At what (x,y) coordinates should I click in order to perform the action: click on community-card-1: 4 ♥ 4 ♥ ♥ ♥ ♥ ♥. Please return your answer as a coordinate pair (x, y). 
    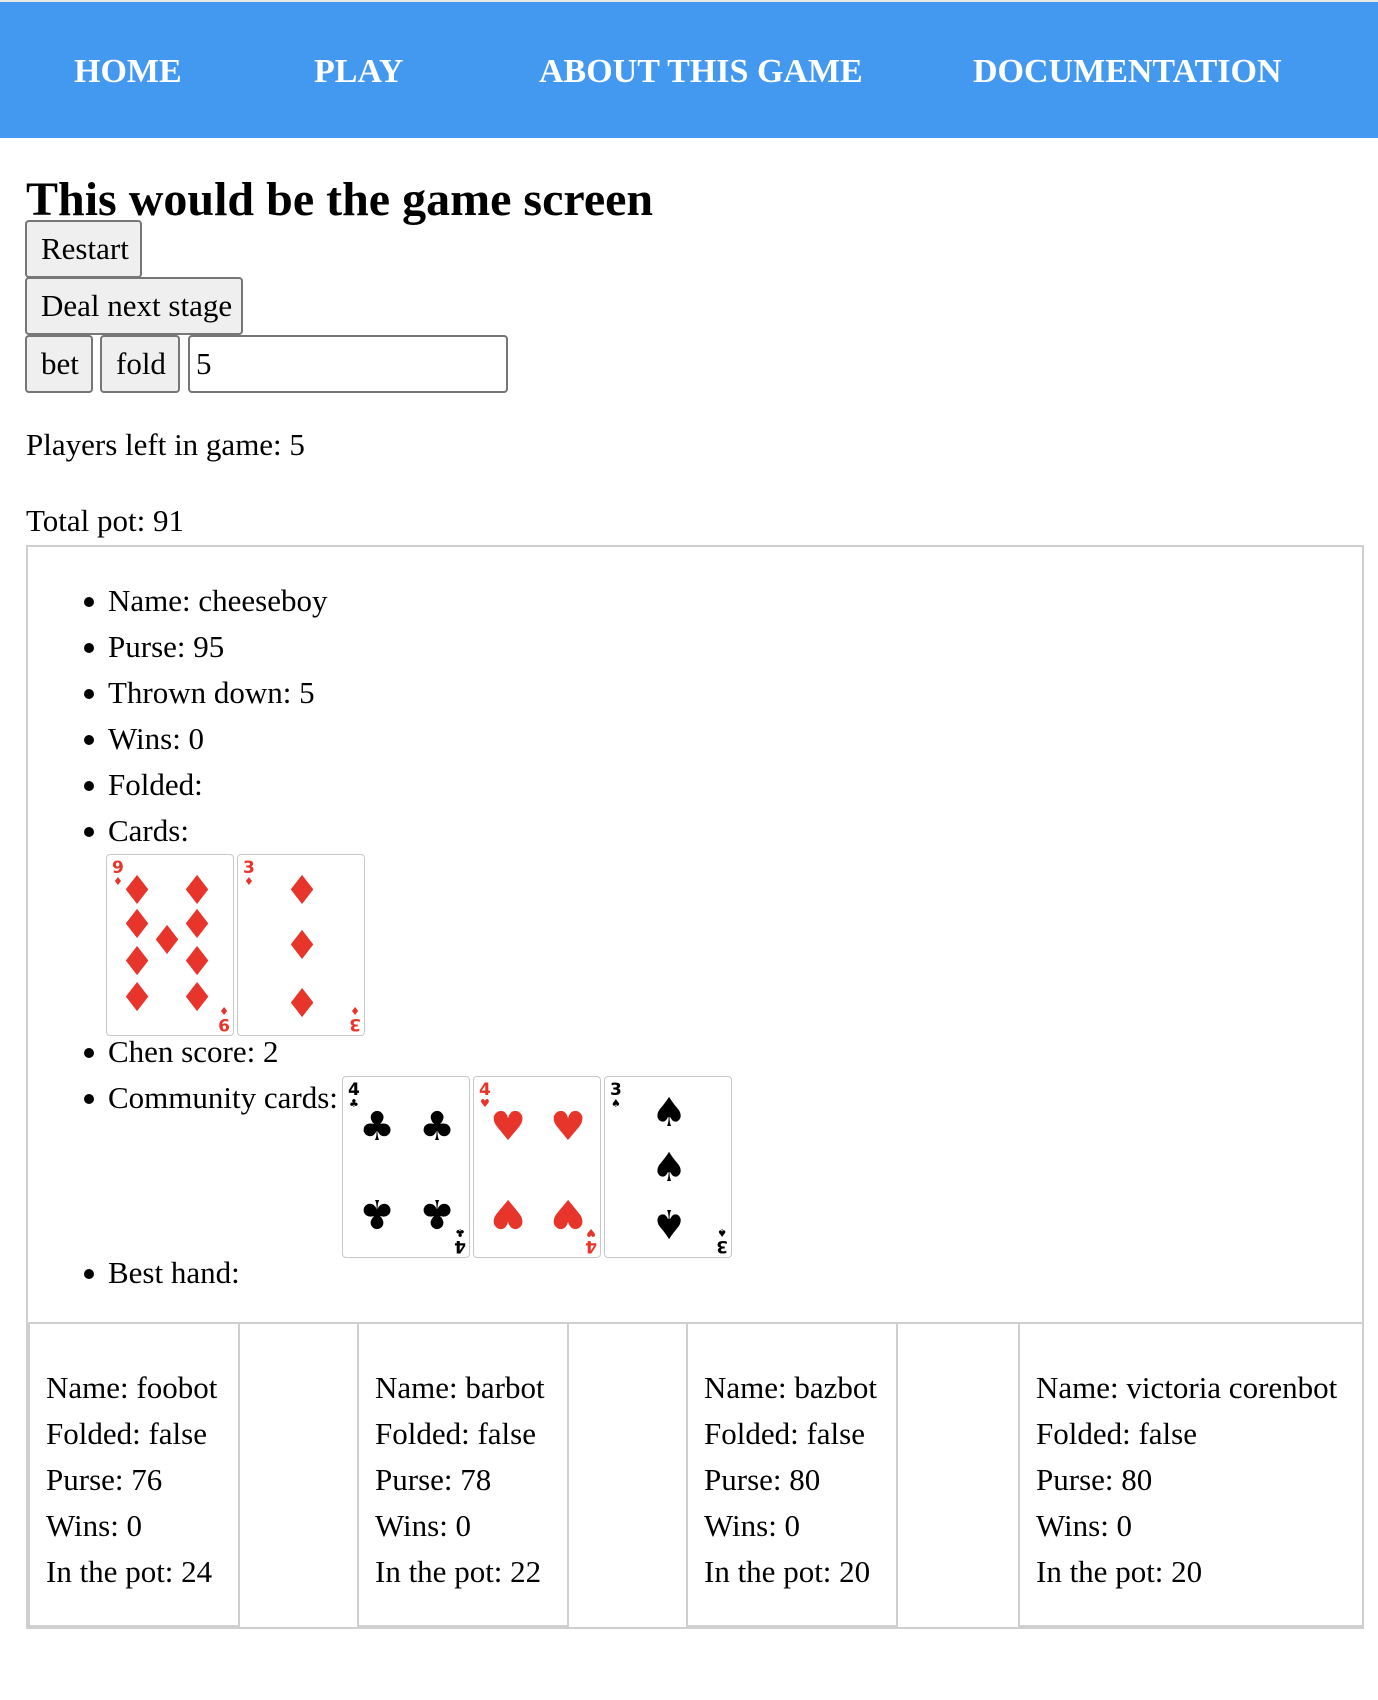
    Looking at the image, I should click on (537, 1167).